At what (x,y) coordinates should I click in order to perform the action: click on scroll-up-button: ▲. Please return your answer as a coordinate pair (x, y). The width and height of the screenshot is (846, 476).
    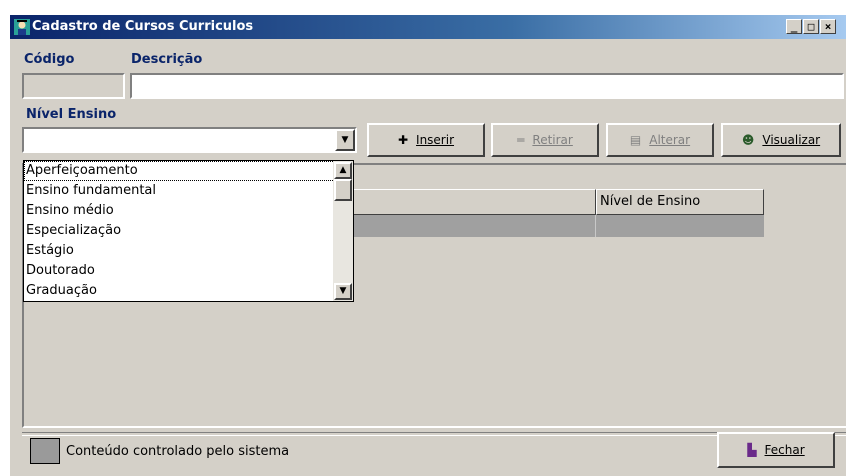
    Looking at the image, I should click on (343, 170).